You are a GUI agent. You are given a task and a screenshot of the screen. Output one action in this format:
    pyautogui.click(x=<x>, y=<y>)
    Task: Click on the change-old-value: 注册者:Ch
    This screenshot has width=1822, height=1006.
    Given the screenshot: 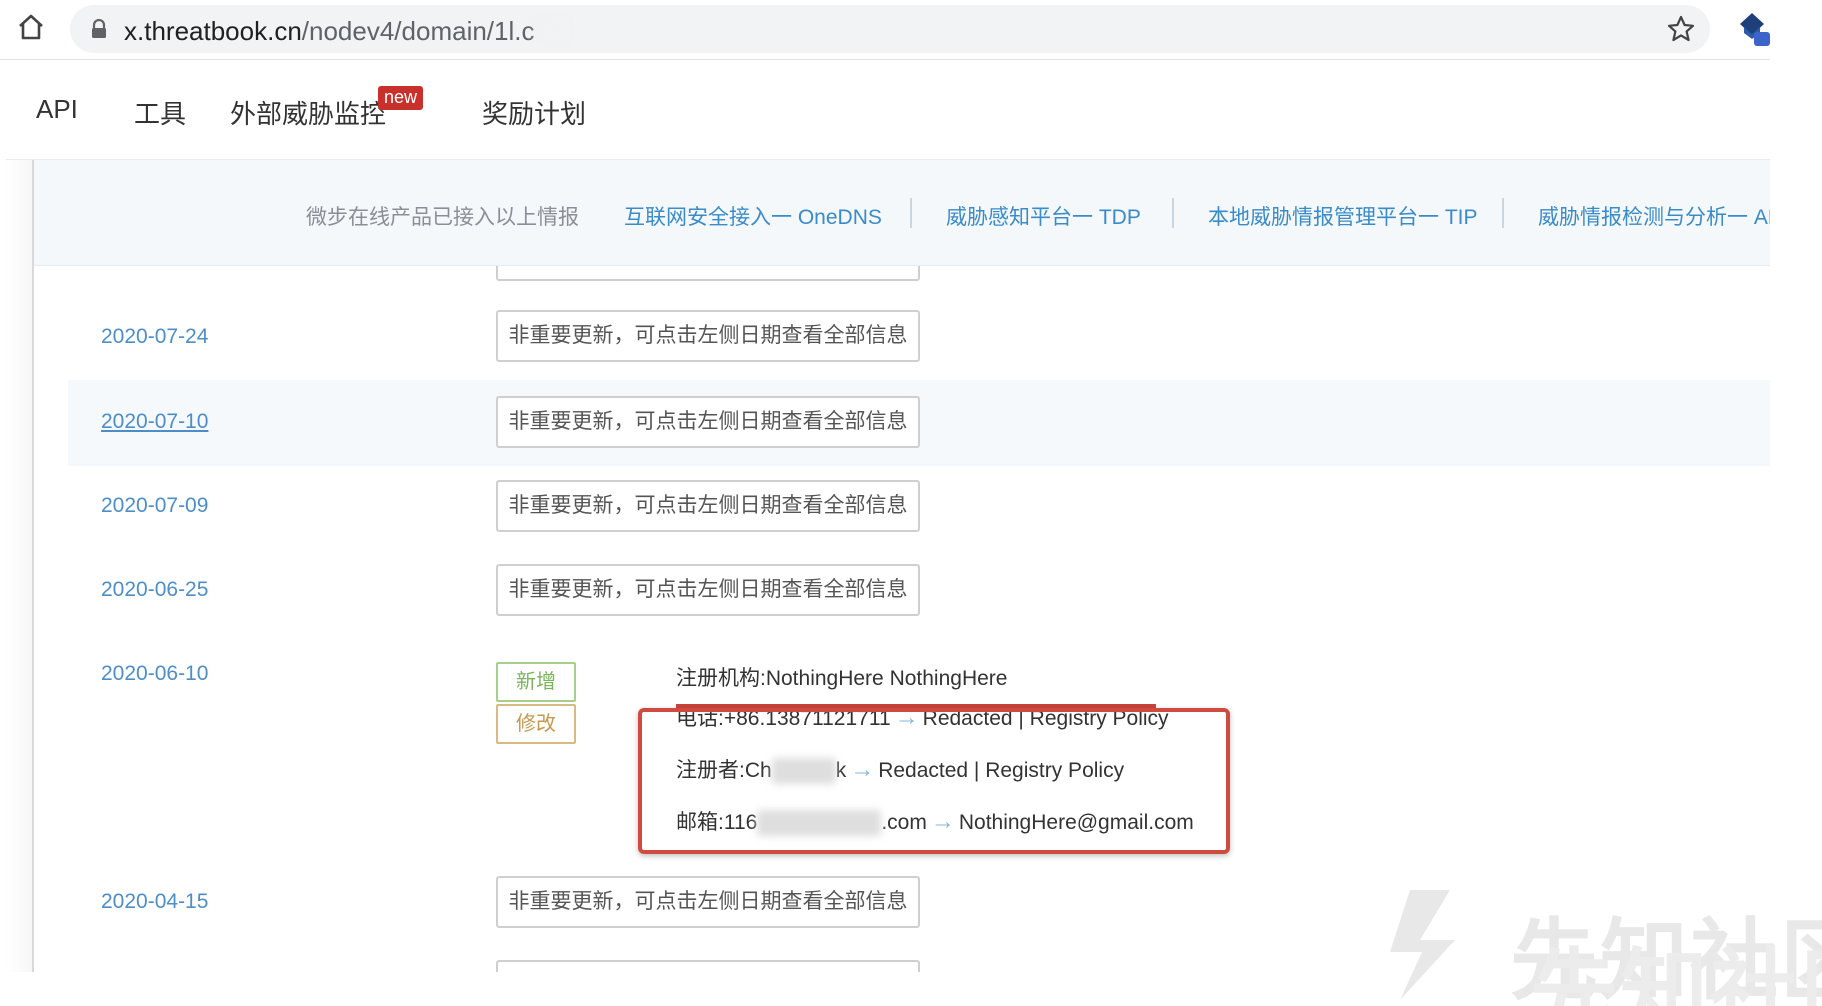 What is the action you would take?
    pyautogui.click(x=724, y=770)
    